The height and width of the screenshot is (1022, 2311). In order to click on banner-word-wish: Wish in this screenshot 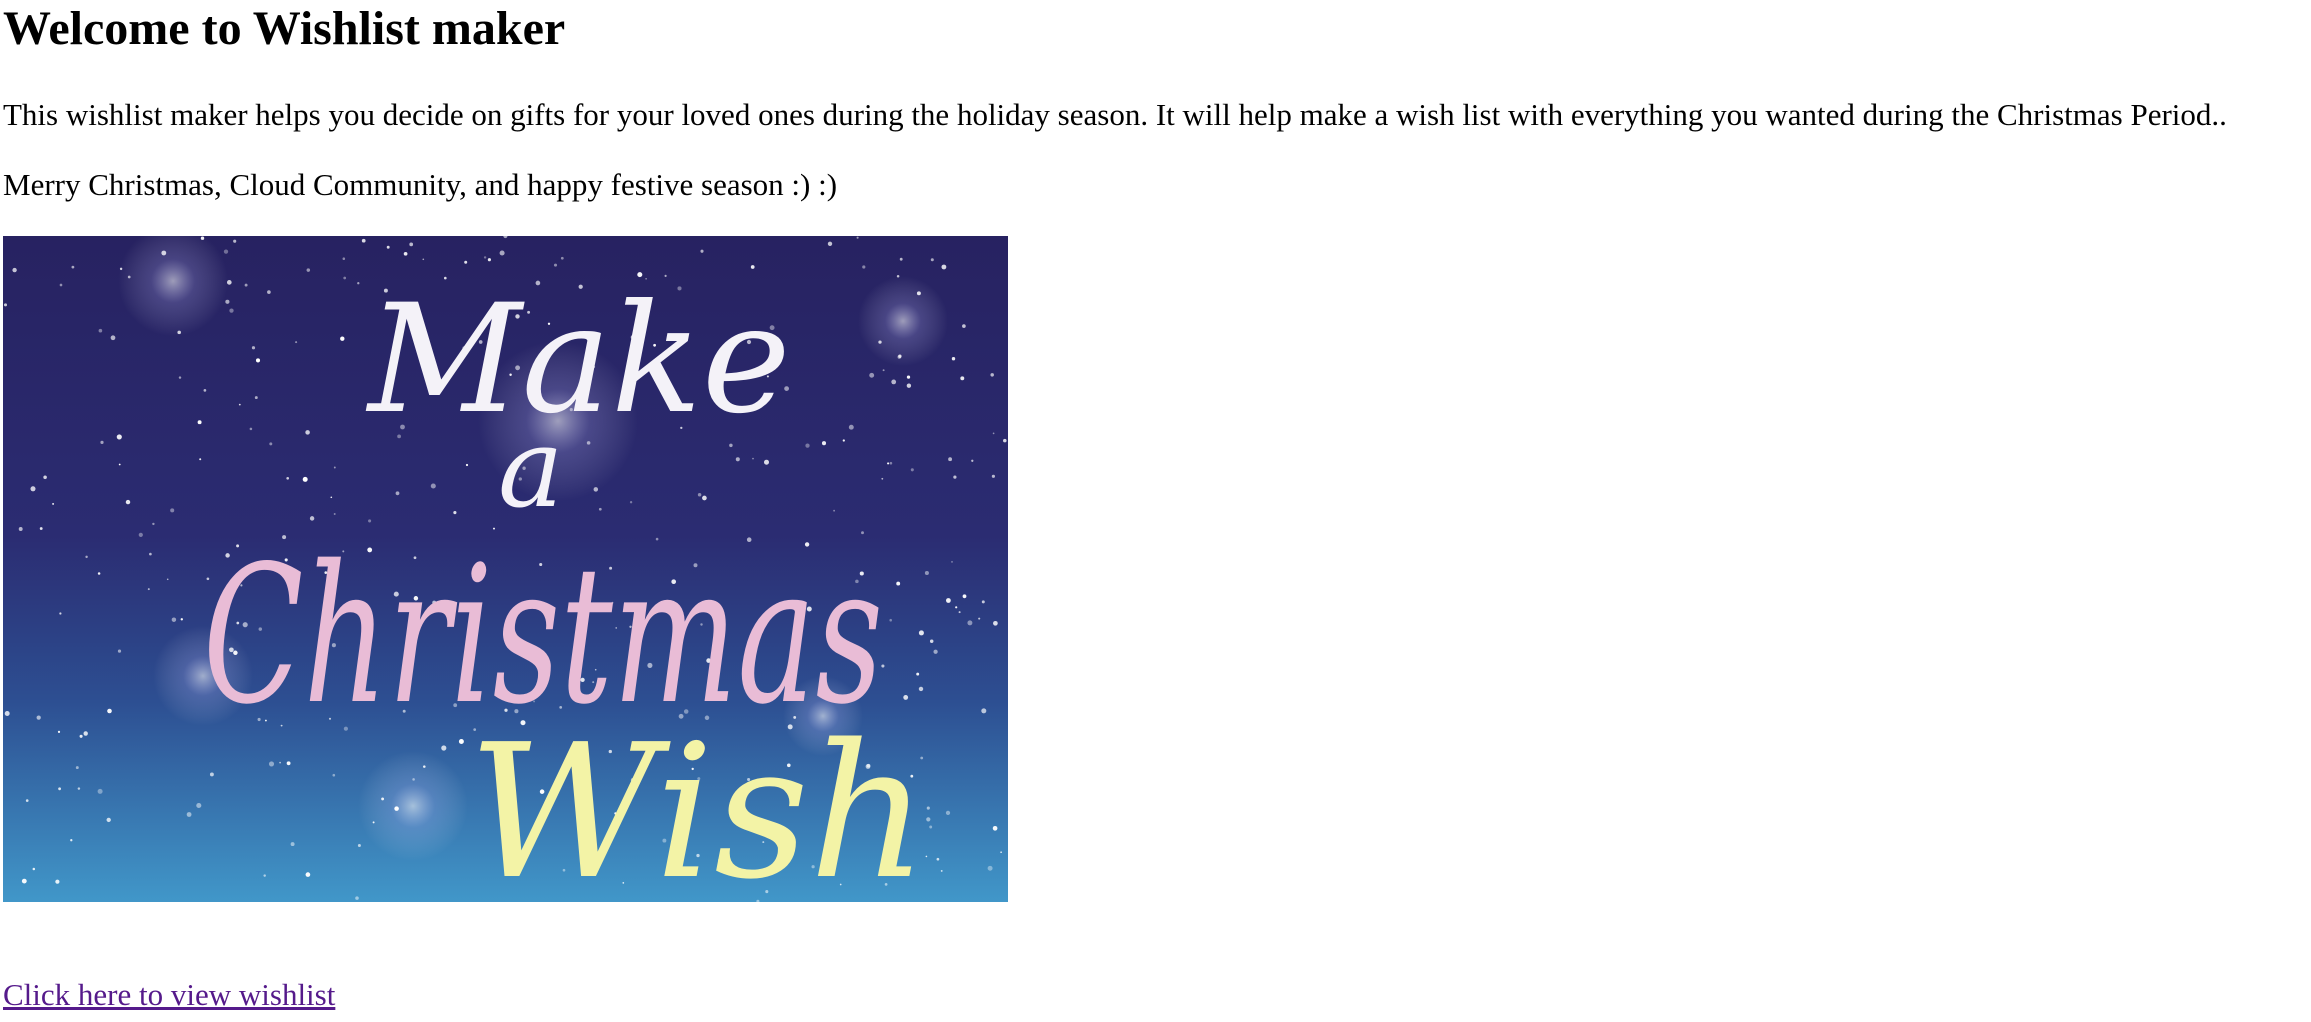, I will do `click(698, 803)`.